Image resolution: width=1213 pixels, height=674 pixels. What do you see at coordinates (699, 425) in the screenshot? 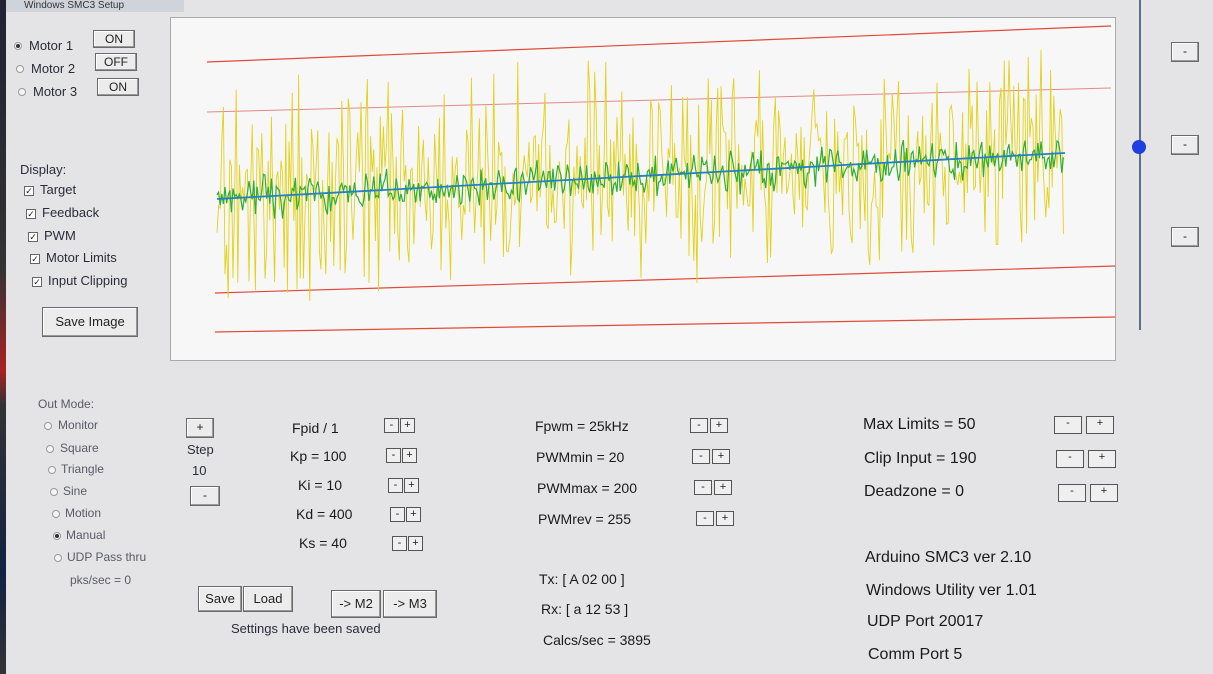
I see `fpwm-minus-button: -` at bounding box center [699, 425].